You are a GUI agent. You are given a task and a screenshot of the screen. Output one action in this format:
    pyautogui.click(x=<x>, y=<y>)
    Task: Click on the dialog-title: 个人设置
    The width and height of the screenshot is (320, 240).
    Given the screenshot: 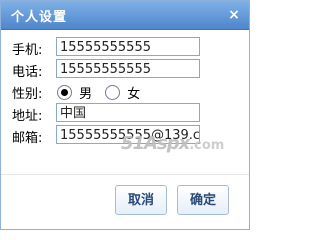 What is the action you would take?
    pyautogui.click(x=39, y=17)
    